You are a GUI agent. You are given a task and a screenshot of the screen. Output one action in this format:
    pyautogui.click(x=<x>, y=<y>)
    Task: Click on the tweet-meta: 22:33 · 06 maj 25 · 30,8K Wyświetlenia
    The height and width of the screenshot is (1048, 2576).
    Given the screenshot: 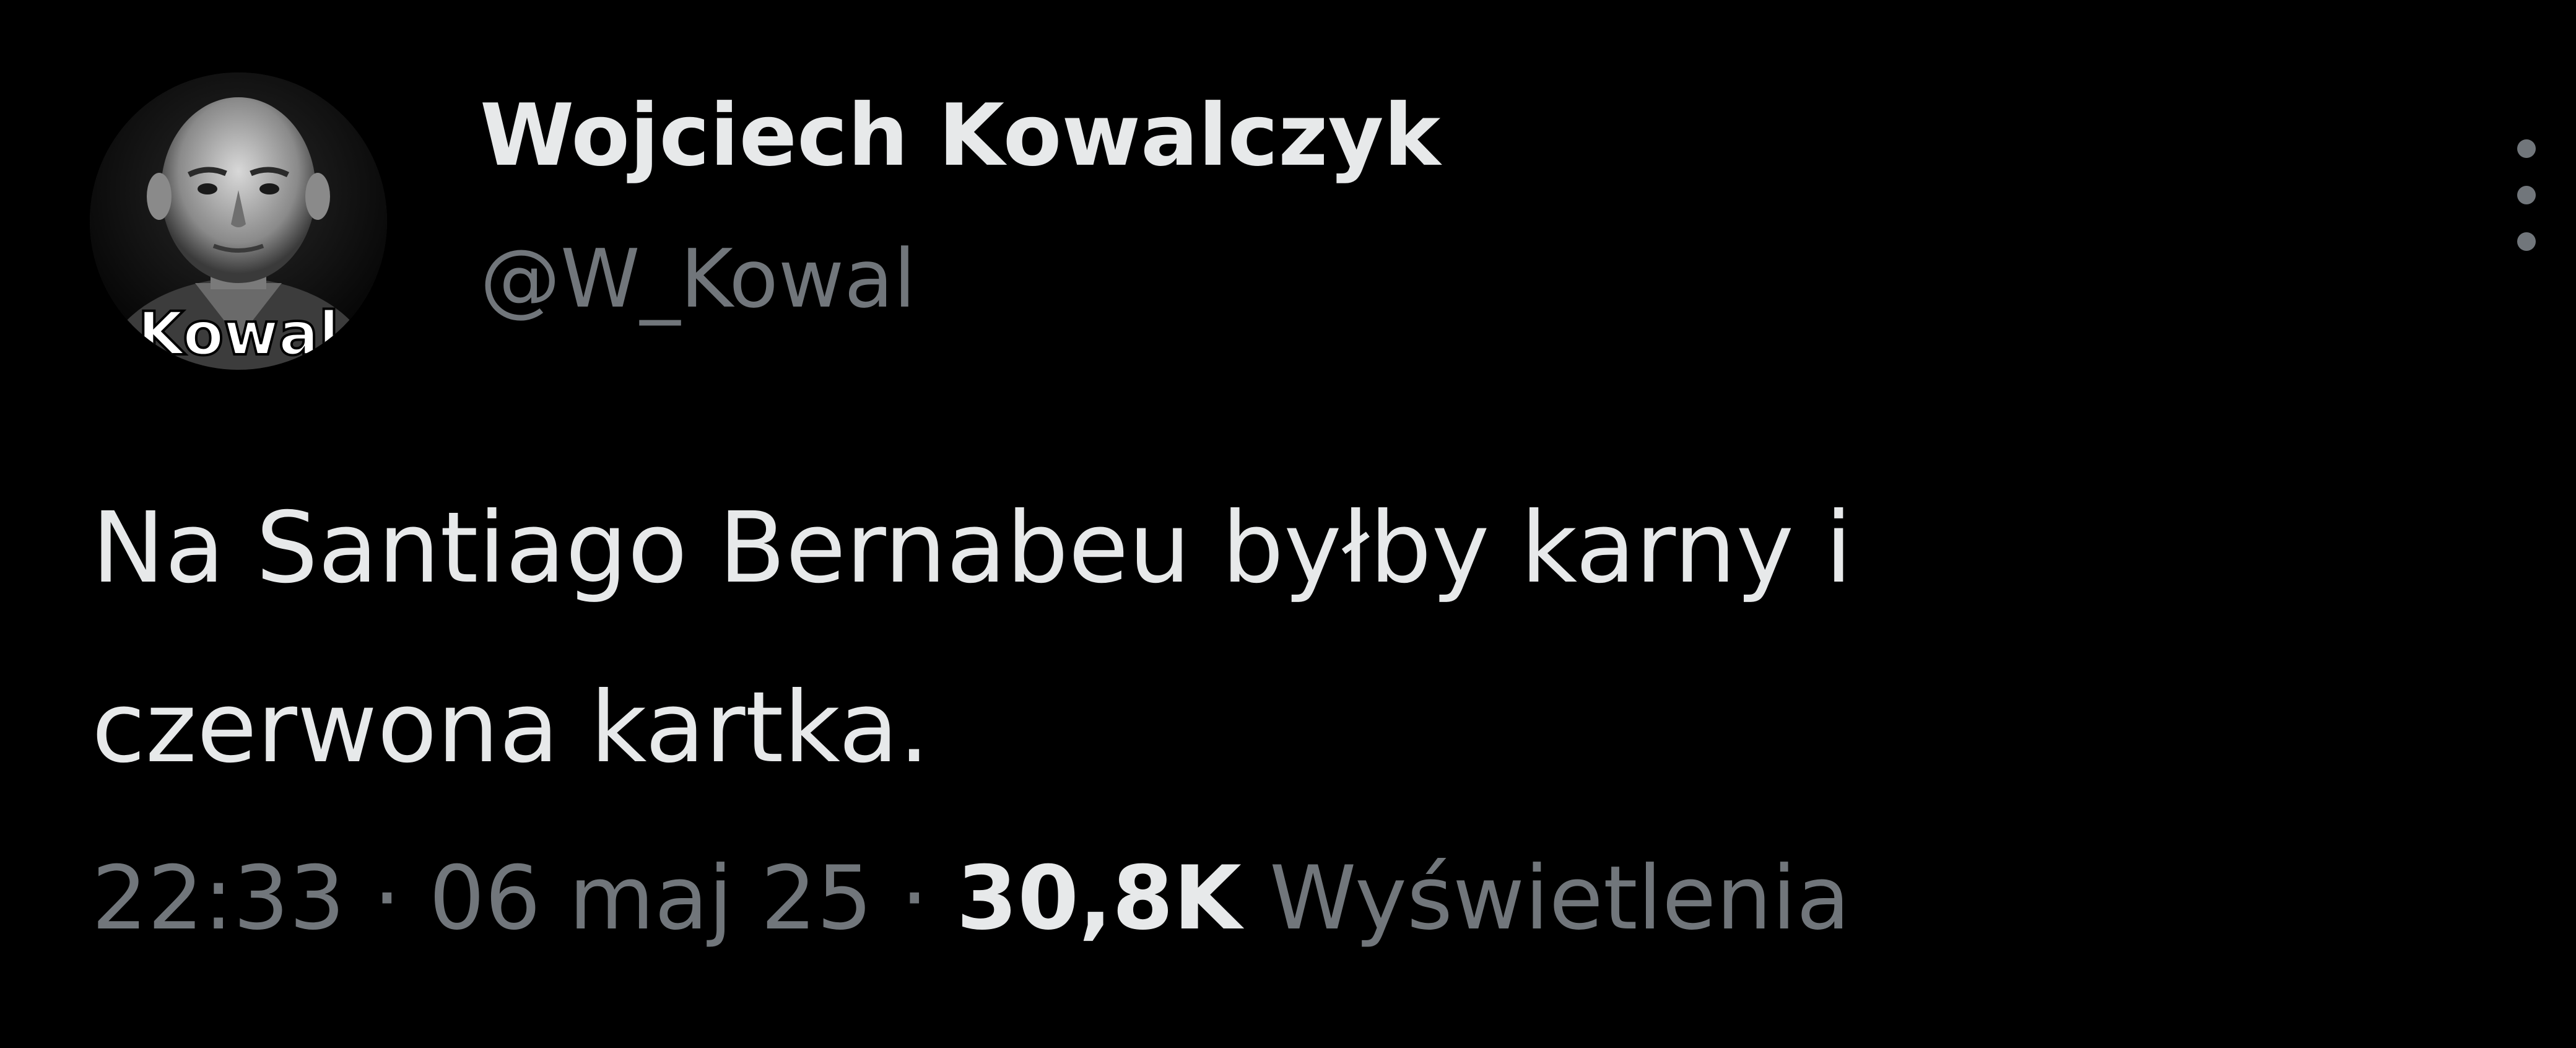 What is the action you would take?
    pyautogui.click(x=971, y=899)
    